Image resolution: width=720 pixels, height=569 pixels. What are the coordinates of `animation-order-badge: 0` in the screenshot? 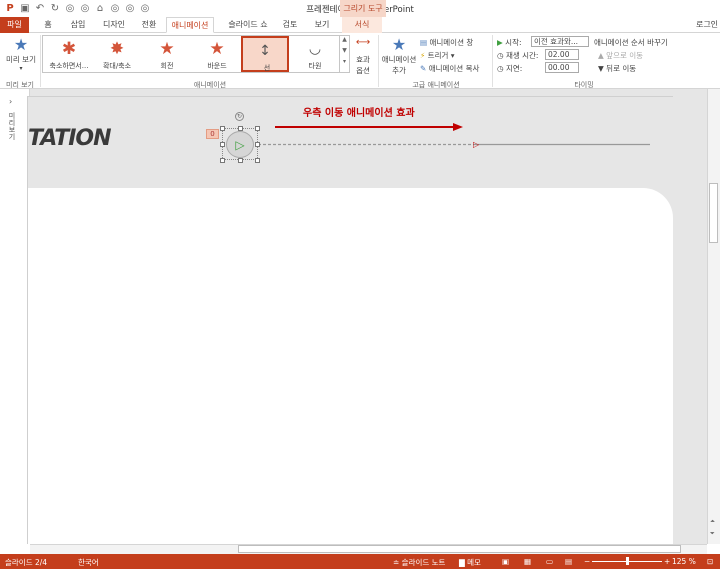 It's located at (212, 134).